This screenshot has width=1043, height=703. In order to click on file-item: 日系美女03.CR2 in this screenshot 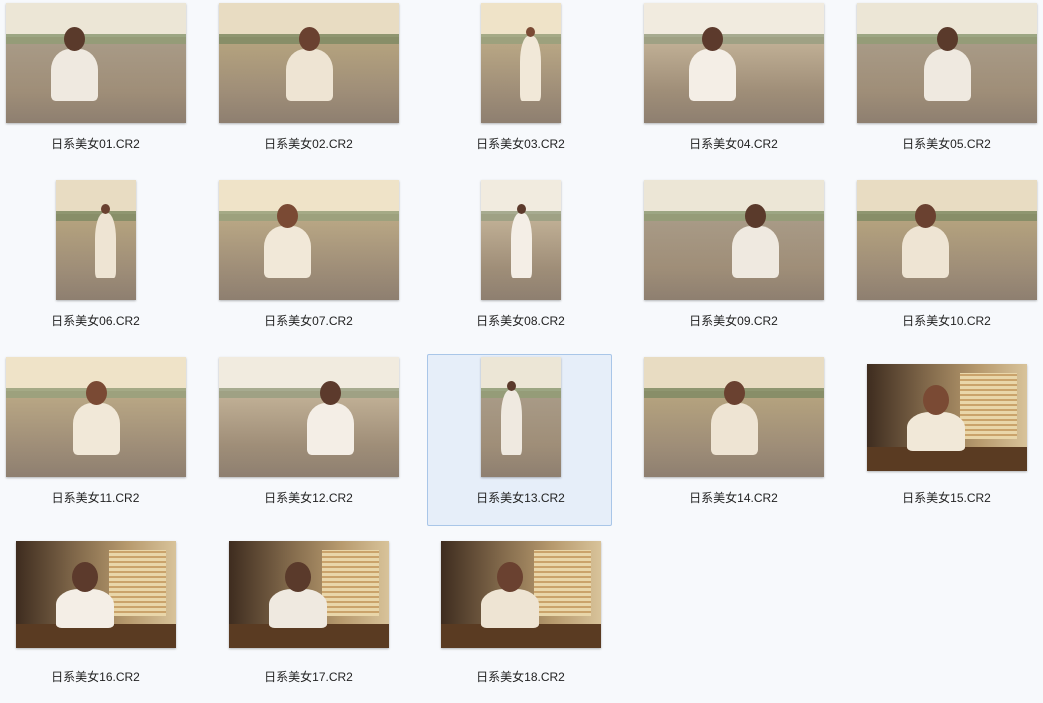, I will do `click(519, 86)`.